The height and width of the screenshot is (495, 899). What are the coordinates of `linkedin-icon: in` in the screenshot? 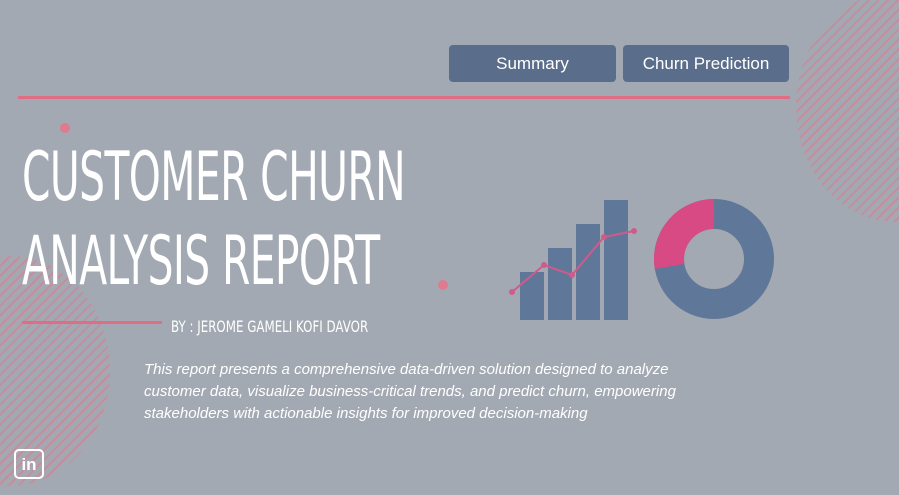 It's located at (29, 464).